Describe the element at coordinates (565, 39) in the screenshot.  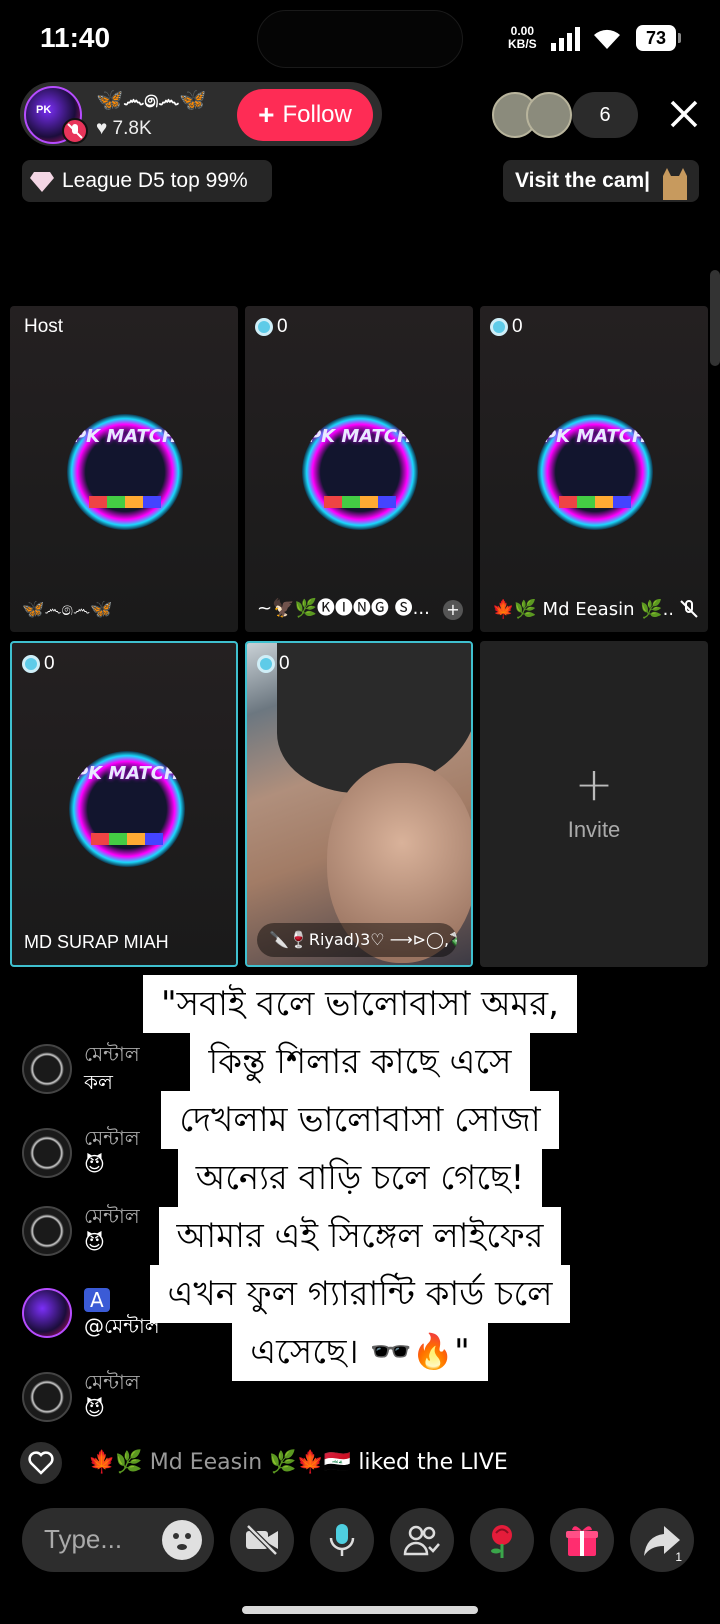
I see `signal-icon` at that location.